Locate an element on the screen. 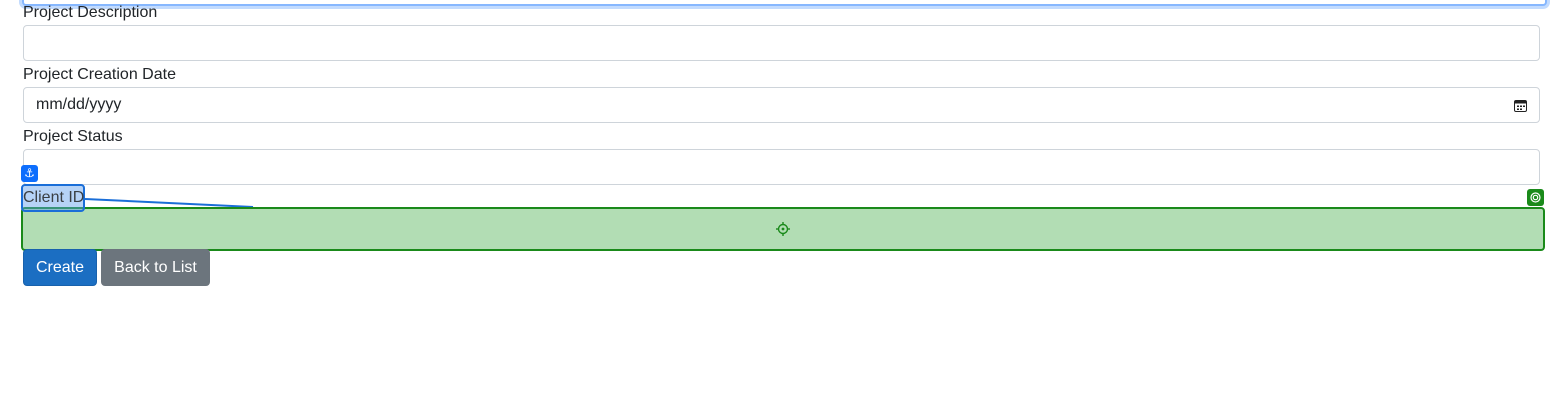 This screenshot has height=416, width=1565. project-description-label: Project Description is located at coordinates (90, 12).